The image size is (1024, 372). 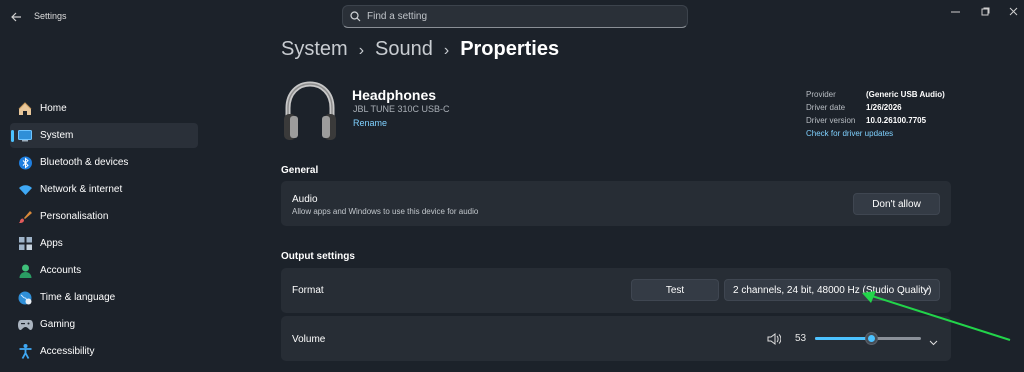 What do you see at coordinates (51, 243) in the screenshot?
I see `sidebar-item-label: Apps` at bounding box center [51, 243].